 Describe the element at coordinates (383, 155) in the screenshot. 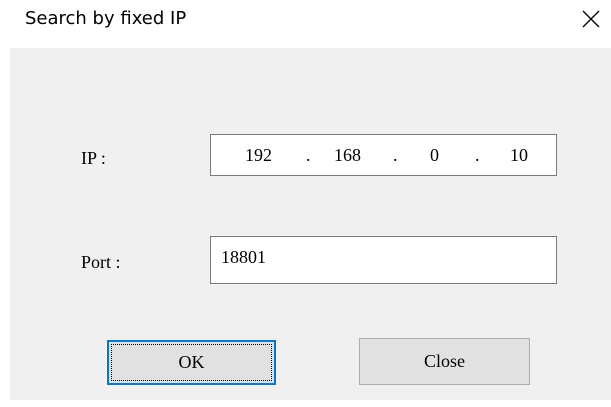

I see `ip-address-field: 192 . 168 . 0 . 10` at that location.